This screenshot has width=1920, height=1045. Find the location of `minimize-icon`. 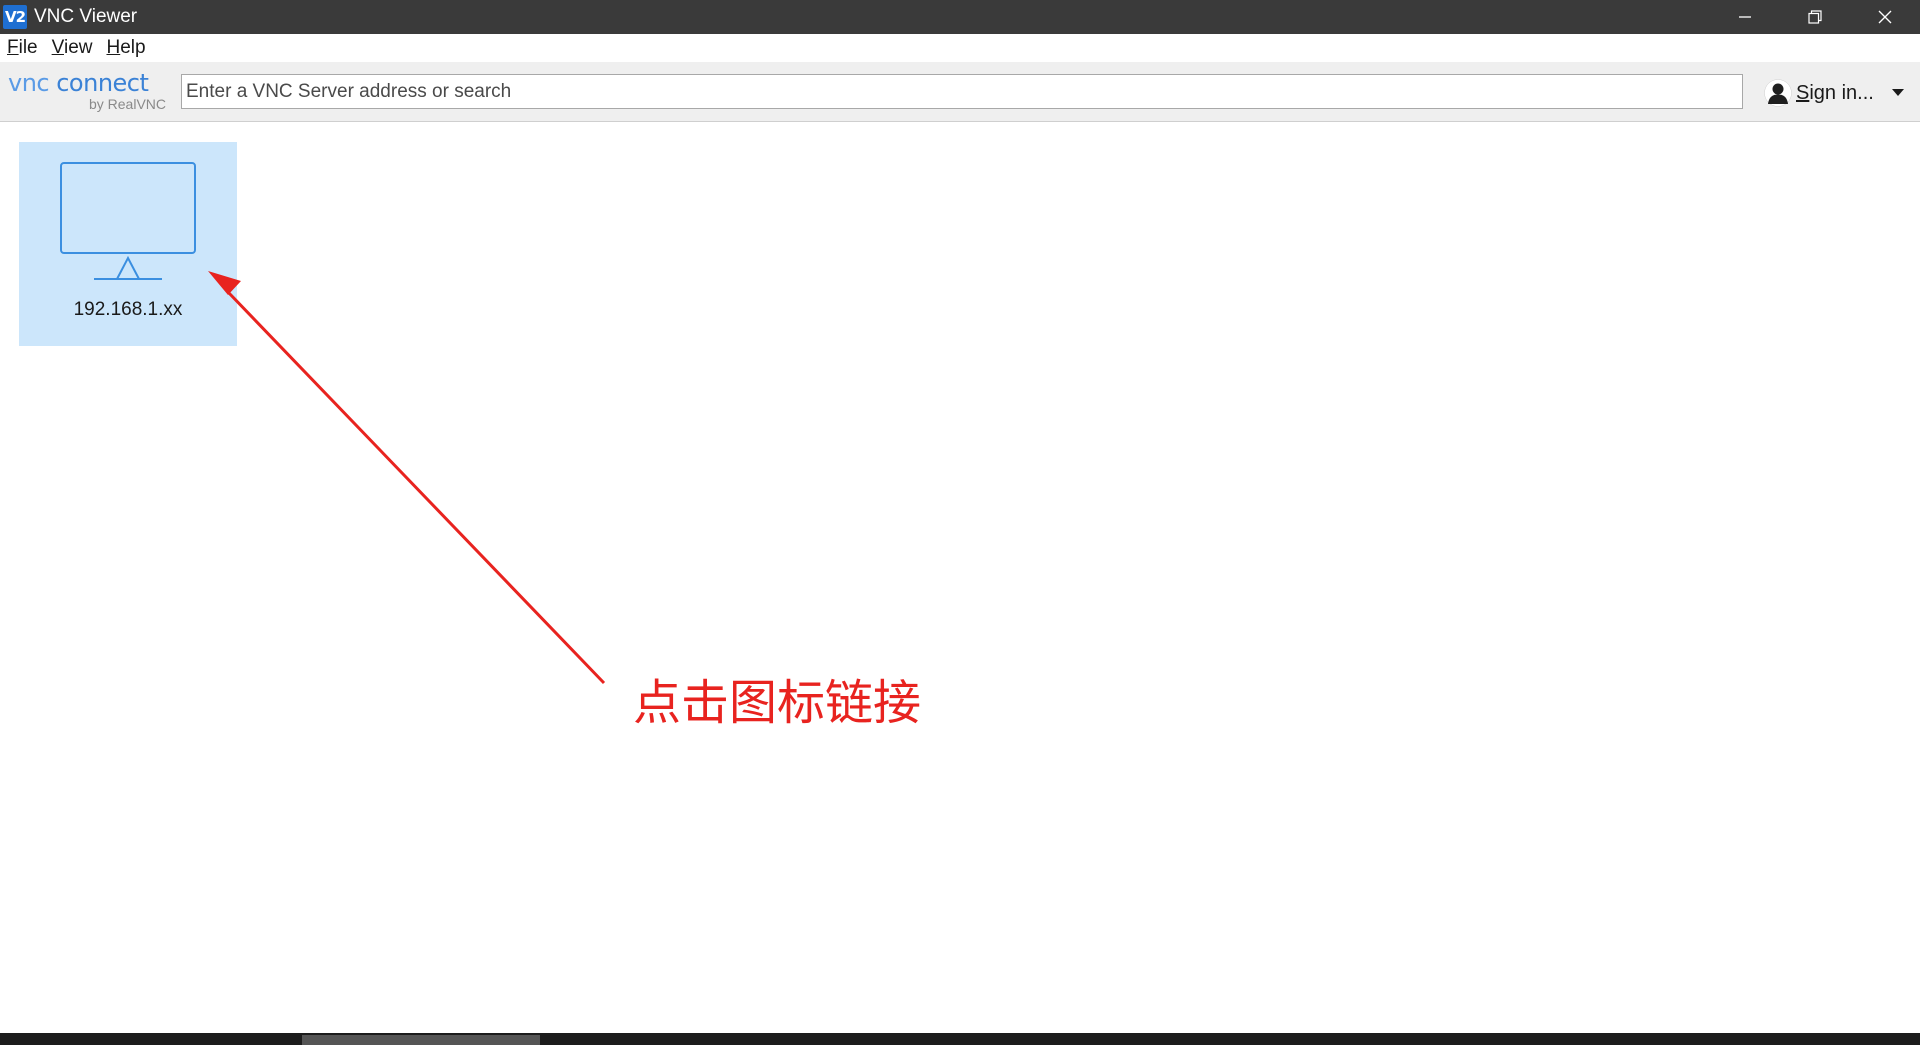

minimize-icon is located at coordinates (1745, 17).